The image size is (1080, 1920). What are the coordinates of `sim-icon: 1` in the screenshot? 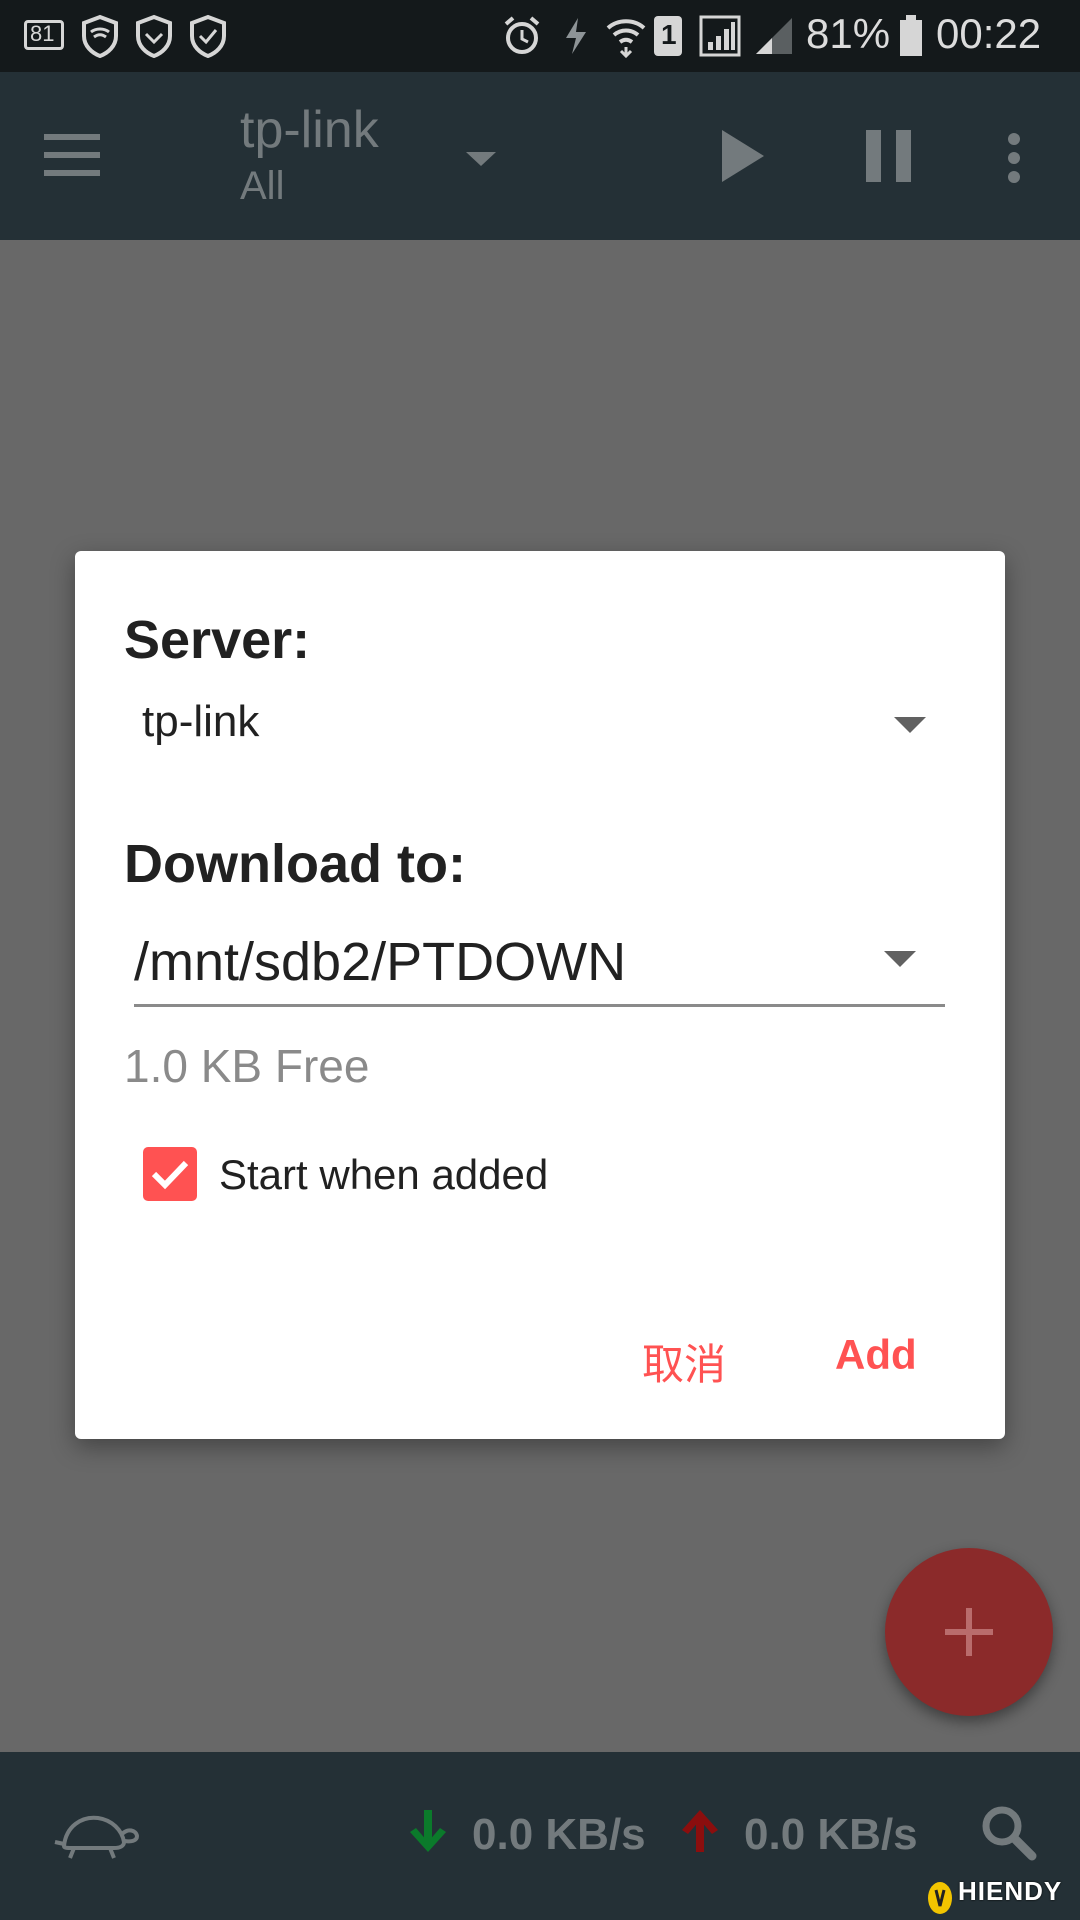 It's located at (668, 36).